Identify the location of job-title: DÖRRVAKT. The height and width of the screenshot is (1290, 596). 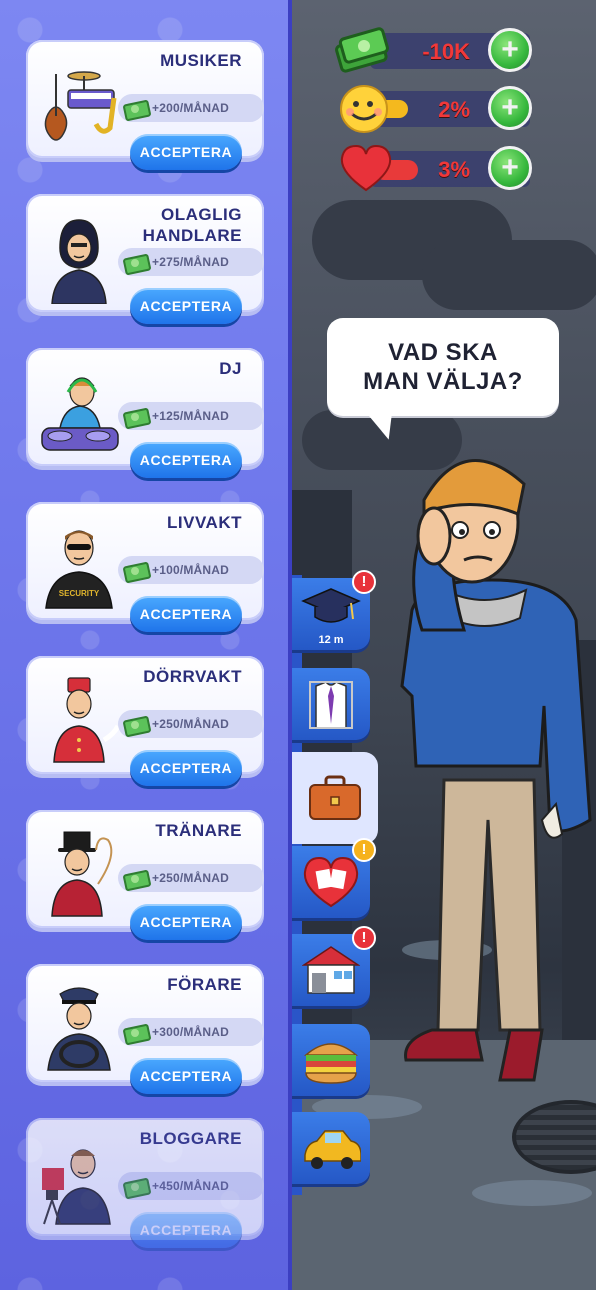
(192, 676).